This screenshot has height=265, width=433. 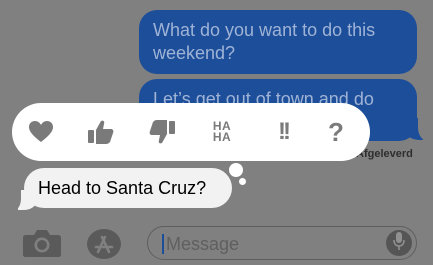 I want to click on heart-icon, so click(x=41, y=132).